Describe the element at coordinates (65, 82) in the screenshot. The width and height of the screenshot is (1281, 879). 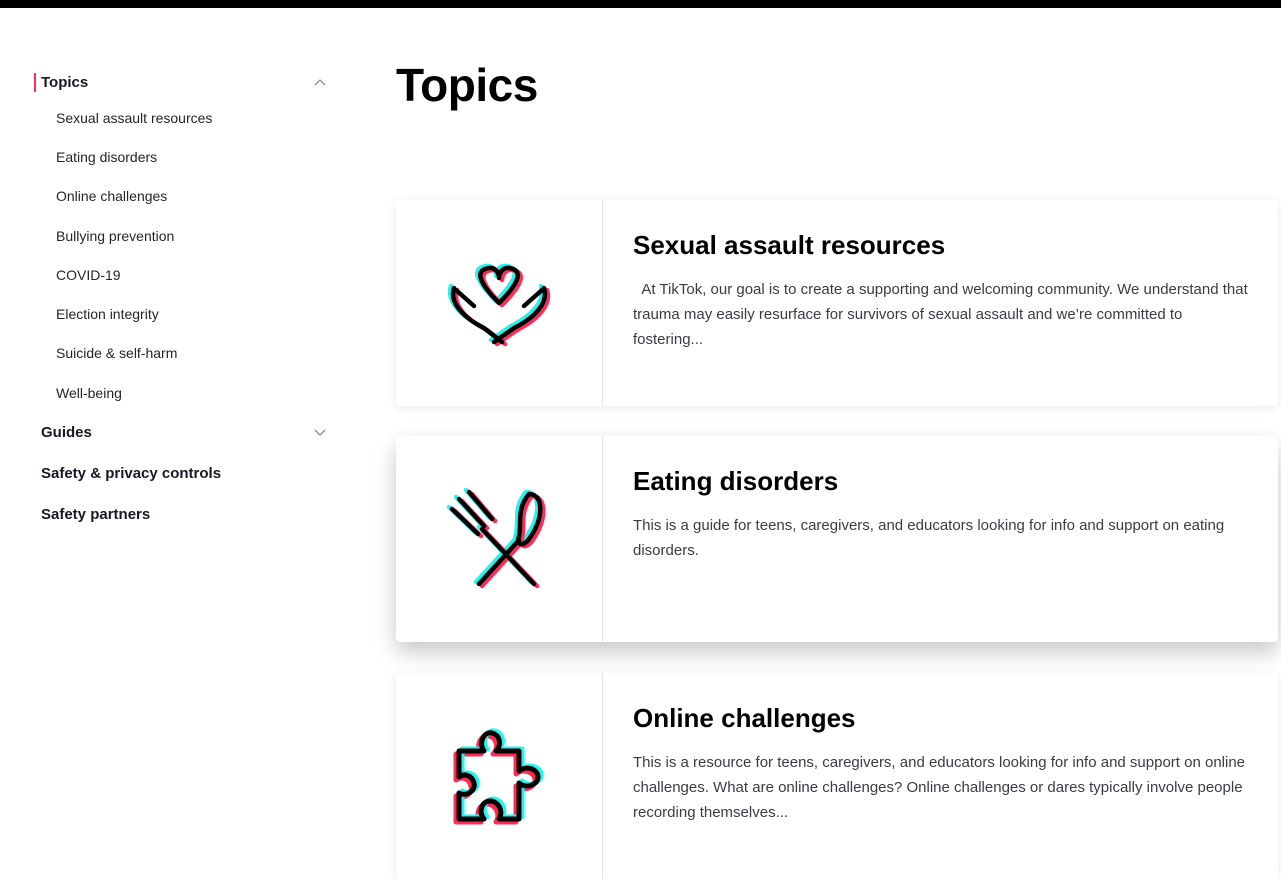
I see `sidebar-topics-label: Topics` at that location.